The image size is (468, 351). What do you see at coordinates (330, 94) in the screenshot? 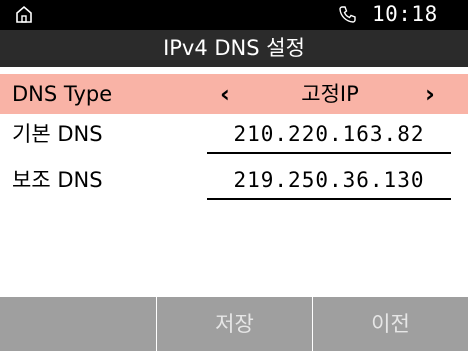
I see `dns-type-value: 고정IP` at bounding box center [330, 94].